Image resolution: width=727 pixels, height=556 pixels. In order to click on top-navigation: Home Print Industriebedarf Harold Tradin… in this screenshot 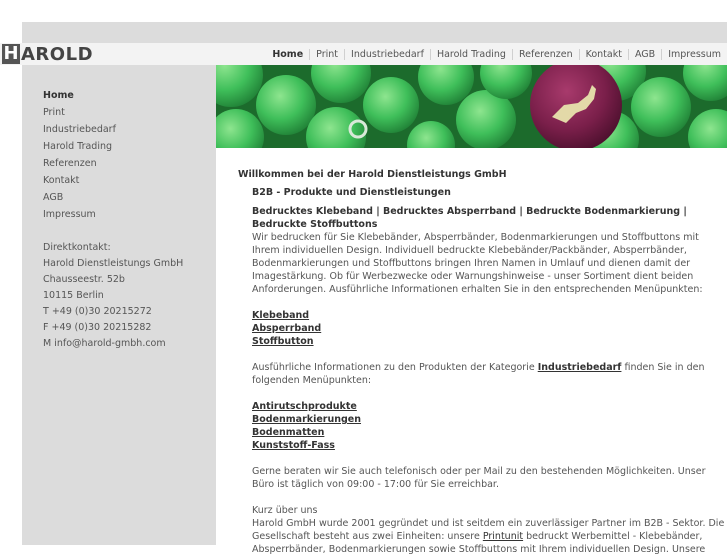, I will do `click(496, 54)`.